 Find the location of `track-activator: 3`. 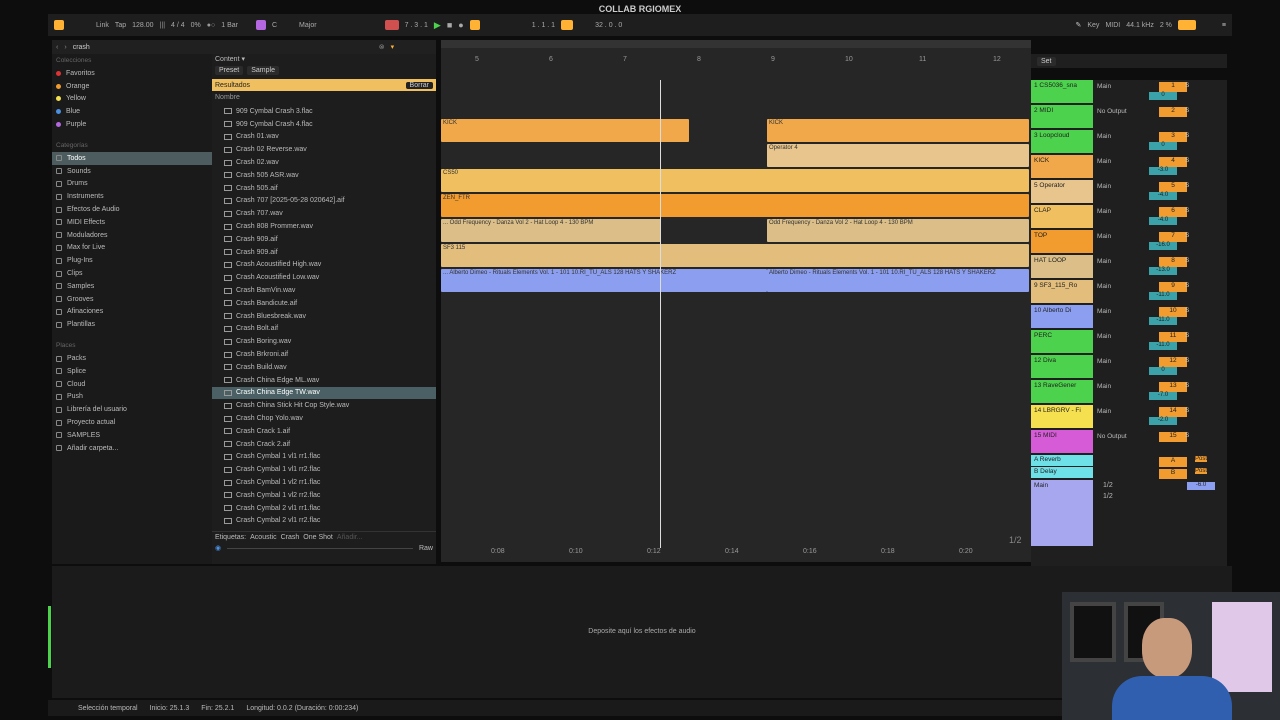

track-activator: 3 is located at coordinates (1173, 137).